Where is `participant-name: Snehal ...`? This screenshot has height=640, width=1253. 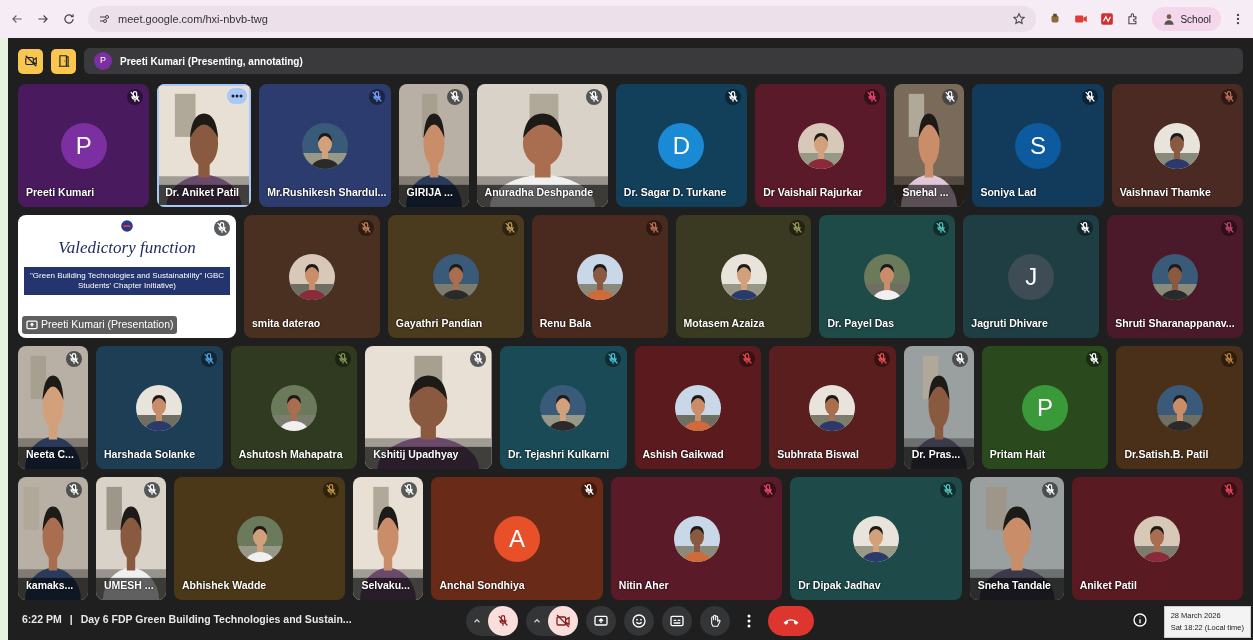 participant-name: Snehal ... is located at coordinates (925, 193).